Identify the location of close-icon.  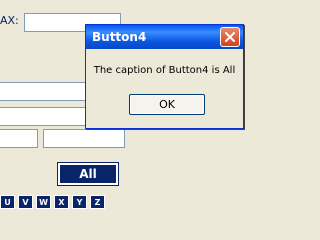
(230, 37).